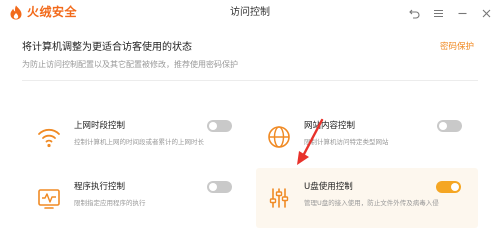 The width and height of the screenshot is (500, 251). What do you see at coordinates (110, 203) in the screenshot?
I see `feature-description: 限制指定应用程序的执行` at bounding box center [110, 203].